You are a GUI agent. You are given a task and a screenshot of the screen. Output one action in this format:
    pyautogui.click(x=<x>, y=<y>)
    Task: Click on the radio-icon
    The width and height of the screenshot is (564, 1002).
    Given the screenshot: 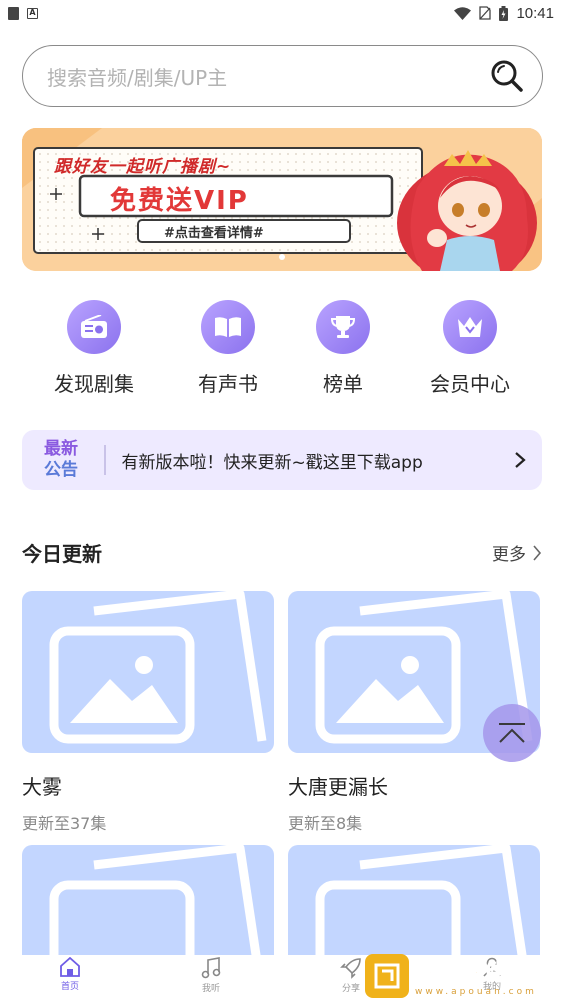 What is the action you would take?
    pyautogui.click(x=94, y=327)
    